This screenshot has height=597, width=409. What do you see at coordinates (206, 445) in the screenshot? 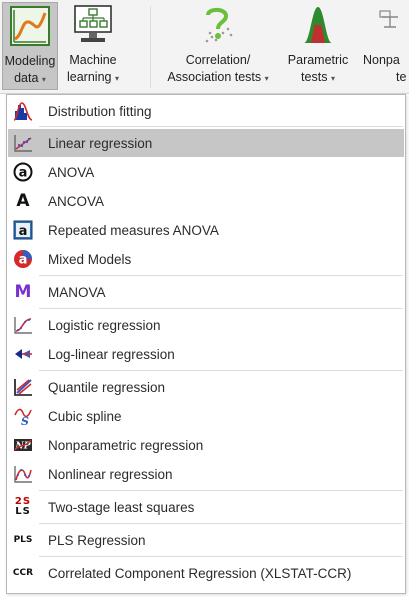
I see `menu-item-nonparametric-regression: NP Nonparametric regression` at bounding box center [206, 445].